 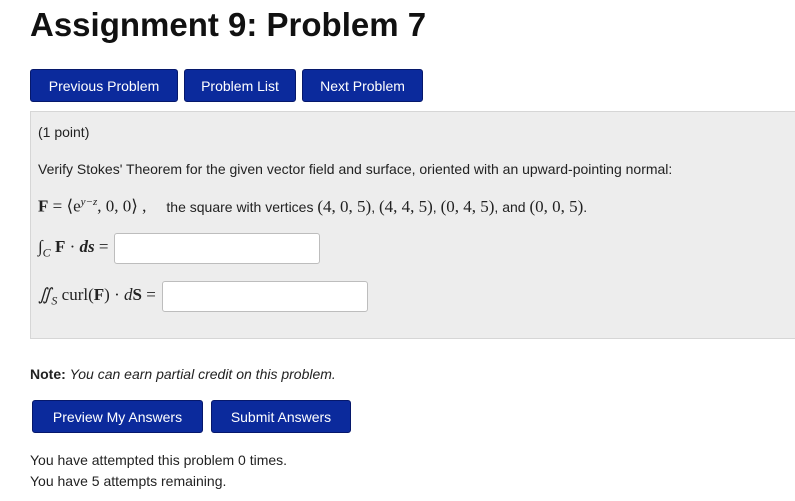 I want to click on vertex-2: (4, 4, 5), so click(x=405, y=206).